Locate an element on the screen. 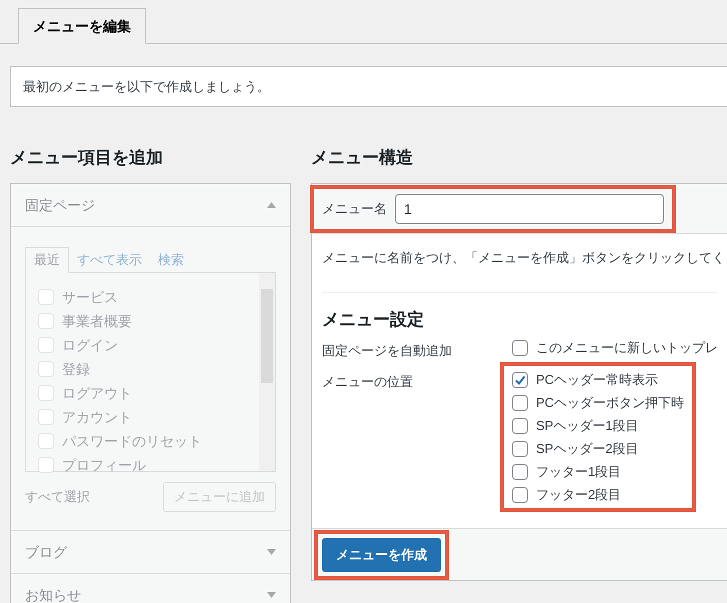  option-label: PCヘッダーボタン押下時 is located at coordinates (610, 403).